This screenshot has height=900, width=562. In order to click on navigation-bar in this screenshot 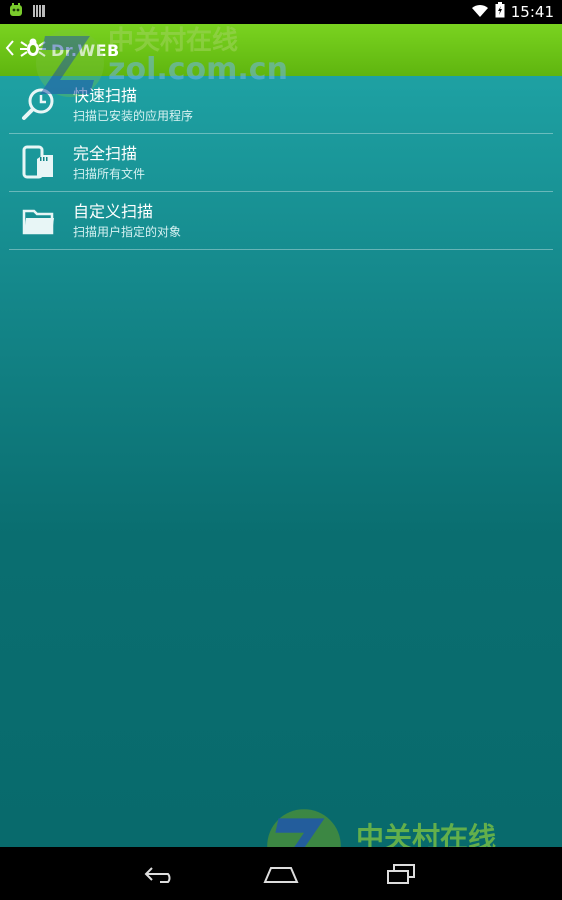, I will do `click(281, 873)`.